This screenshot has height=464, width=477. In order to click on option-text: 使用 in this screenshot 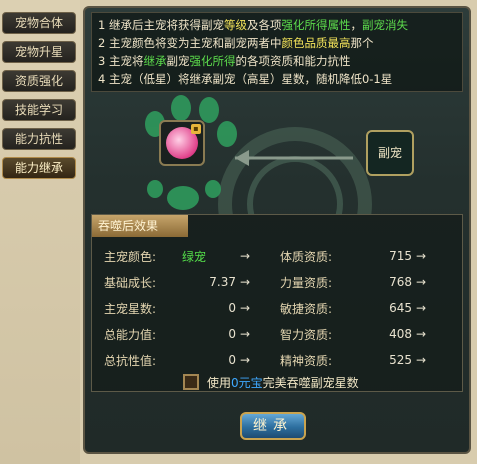, I will do `click(219, 382)`.